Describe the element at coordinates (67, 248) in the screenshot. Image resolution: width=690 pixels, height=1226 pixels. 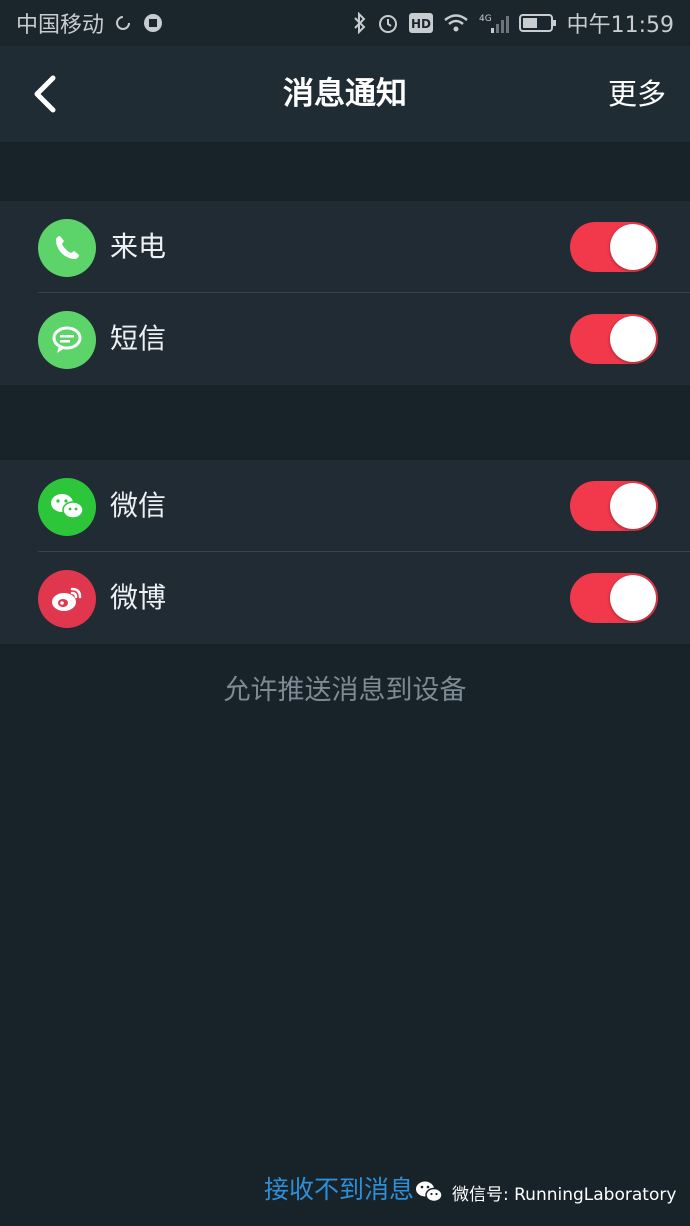
I see `phone-icon` at that location.